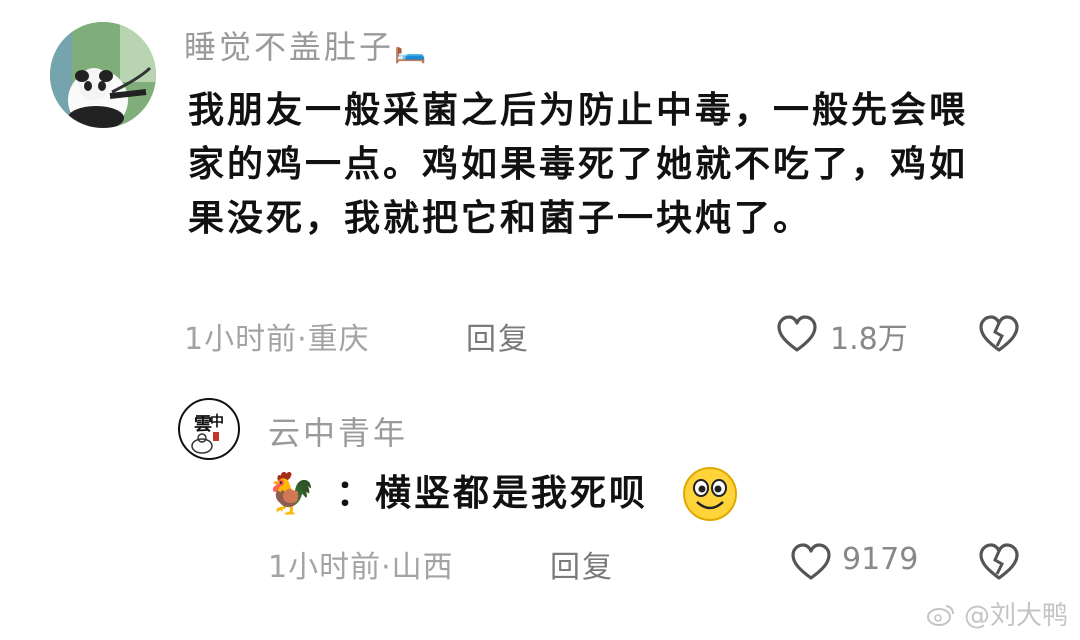 The width and height of the screenshot is (1080, 640). Describe the element at coordinates (241, 339) in the screenshot. I see `comment-time: 1小时前` at that location.